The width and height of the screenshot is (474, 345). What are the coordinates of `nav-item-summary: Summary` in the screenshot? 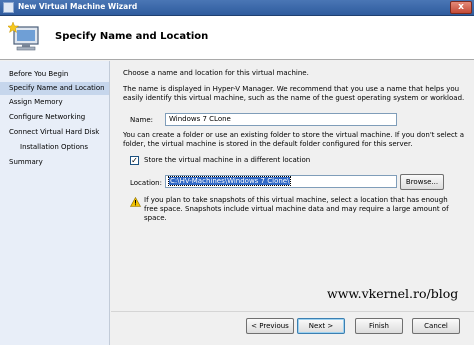 It's located at (54, 162).